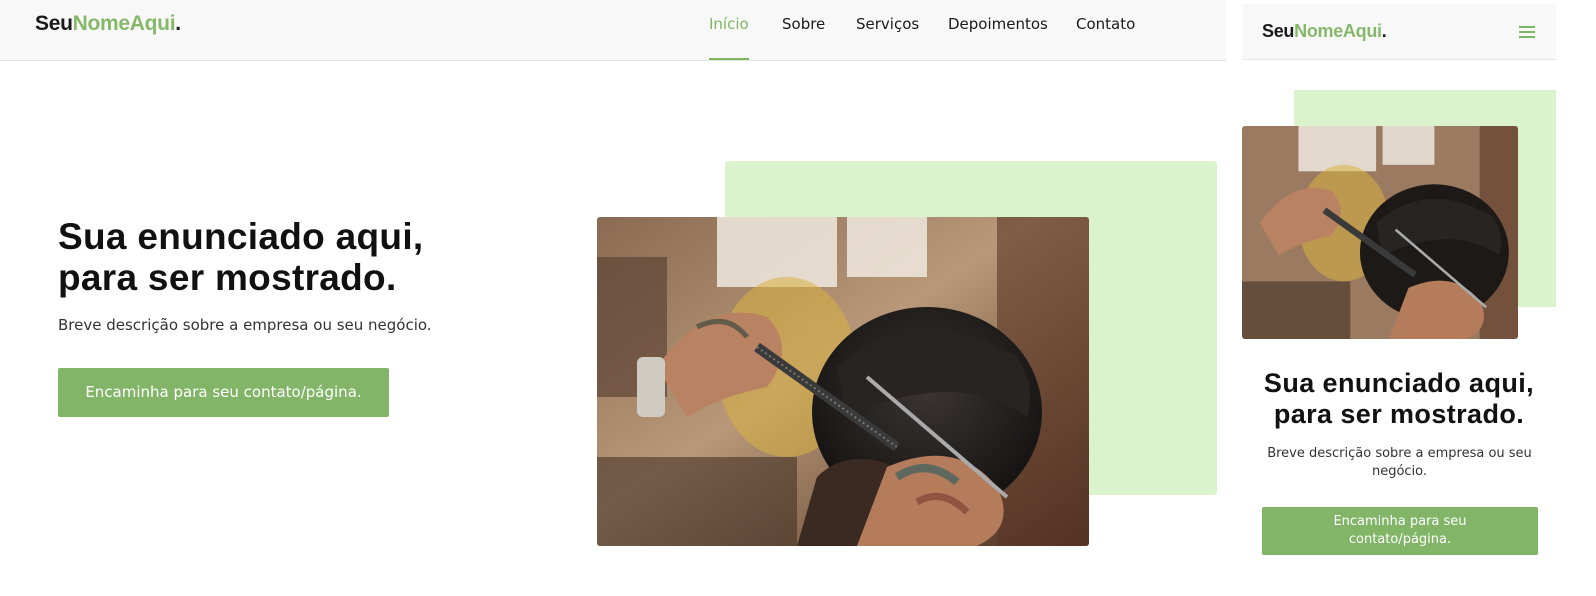 This screenshot has height=596, width=1596. Describe the element at coordinates (124, 23) in the screenshot. I see `brand-part-2: NomeAqui` at that location.